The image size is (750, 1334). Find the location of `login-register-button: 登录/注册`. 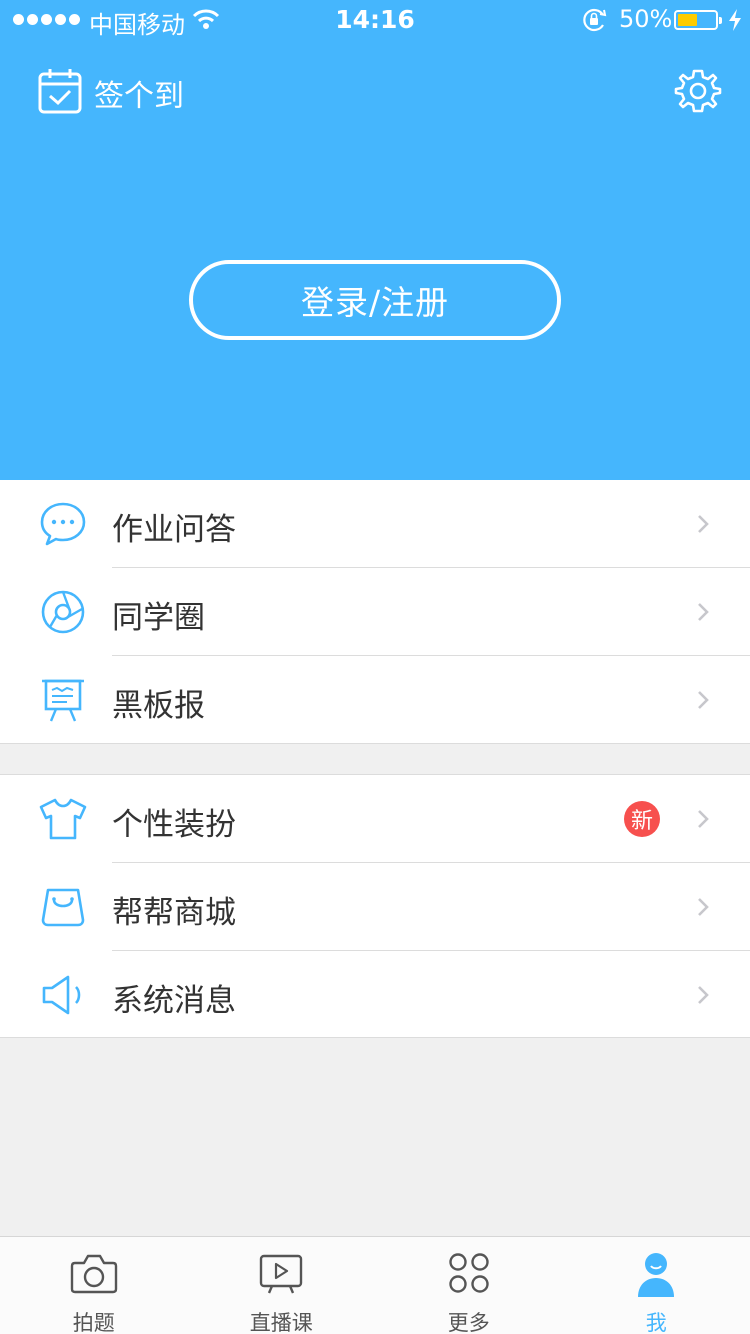

login-register-button: 登录/注册 is located at coordinates (375, 300).